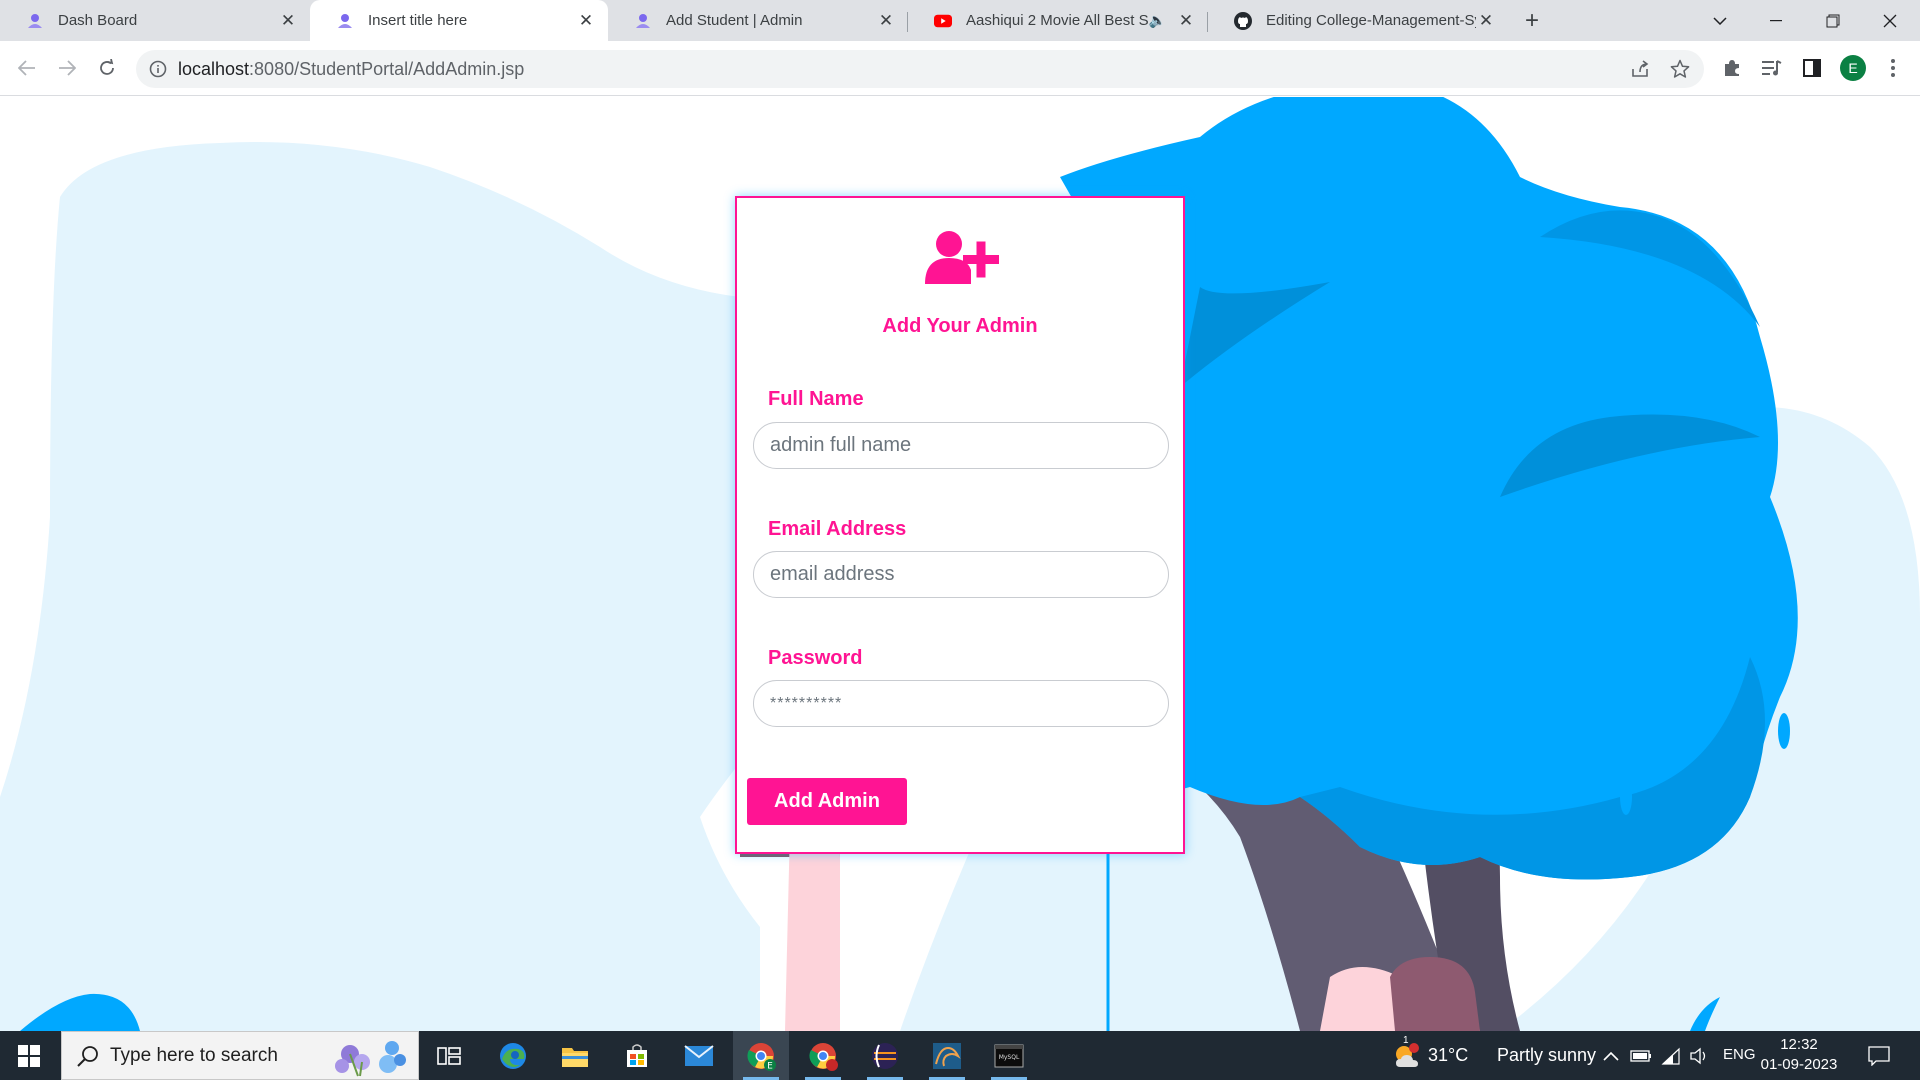  Describe the element at coordinates (816, 399) in the screenshot. I see `full-name-label: Full Name` at that location.